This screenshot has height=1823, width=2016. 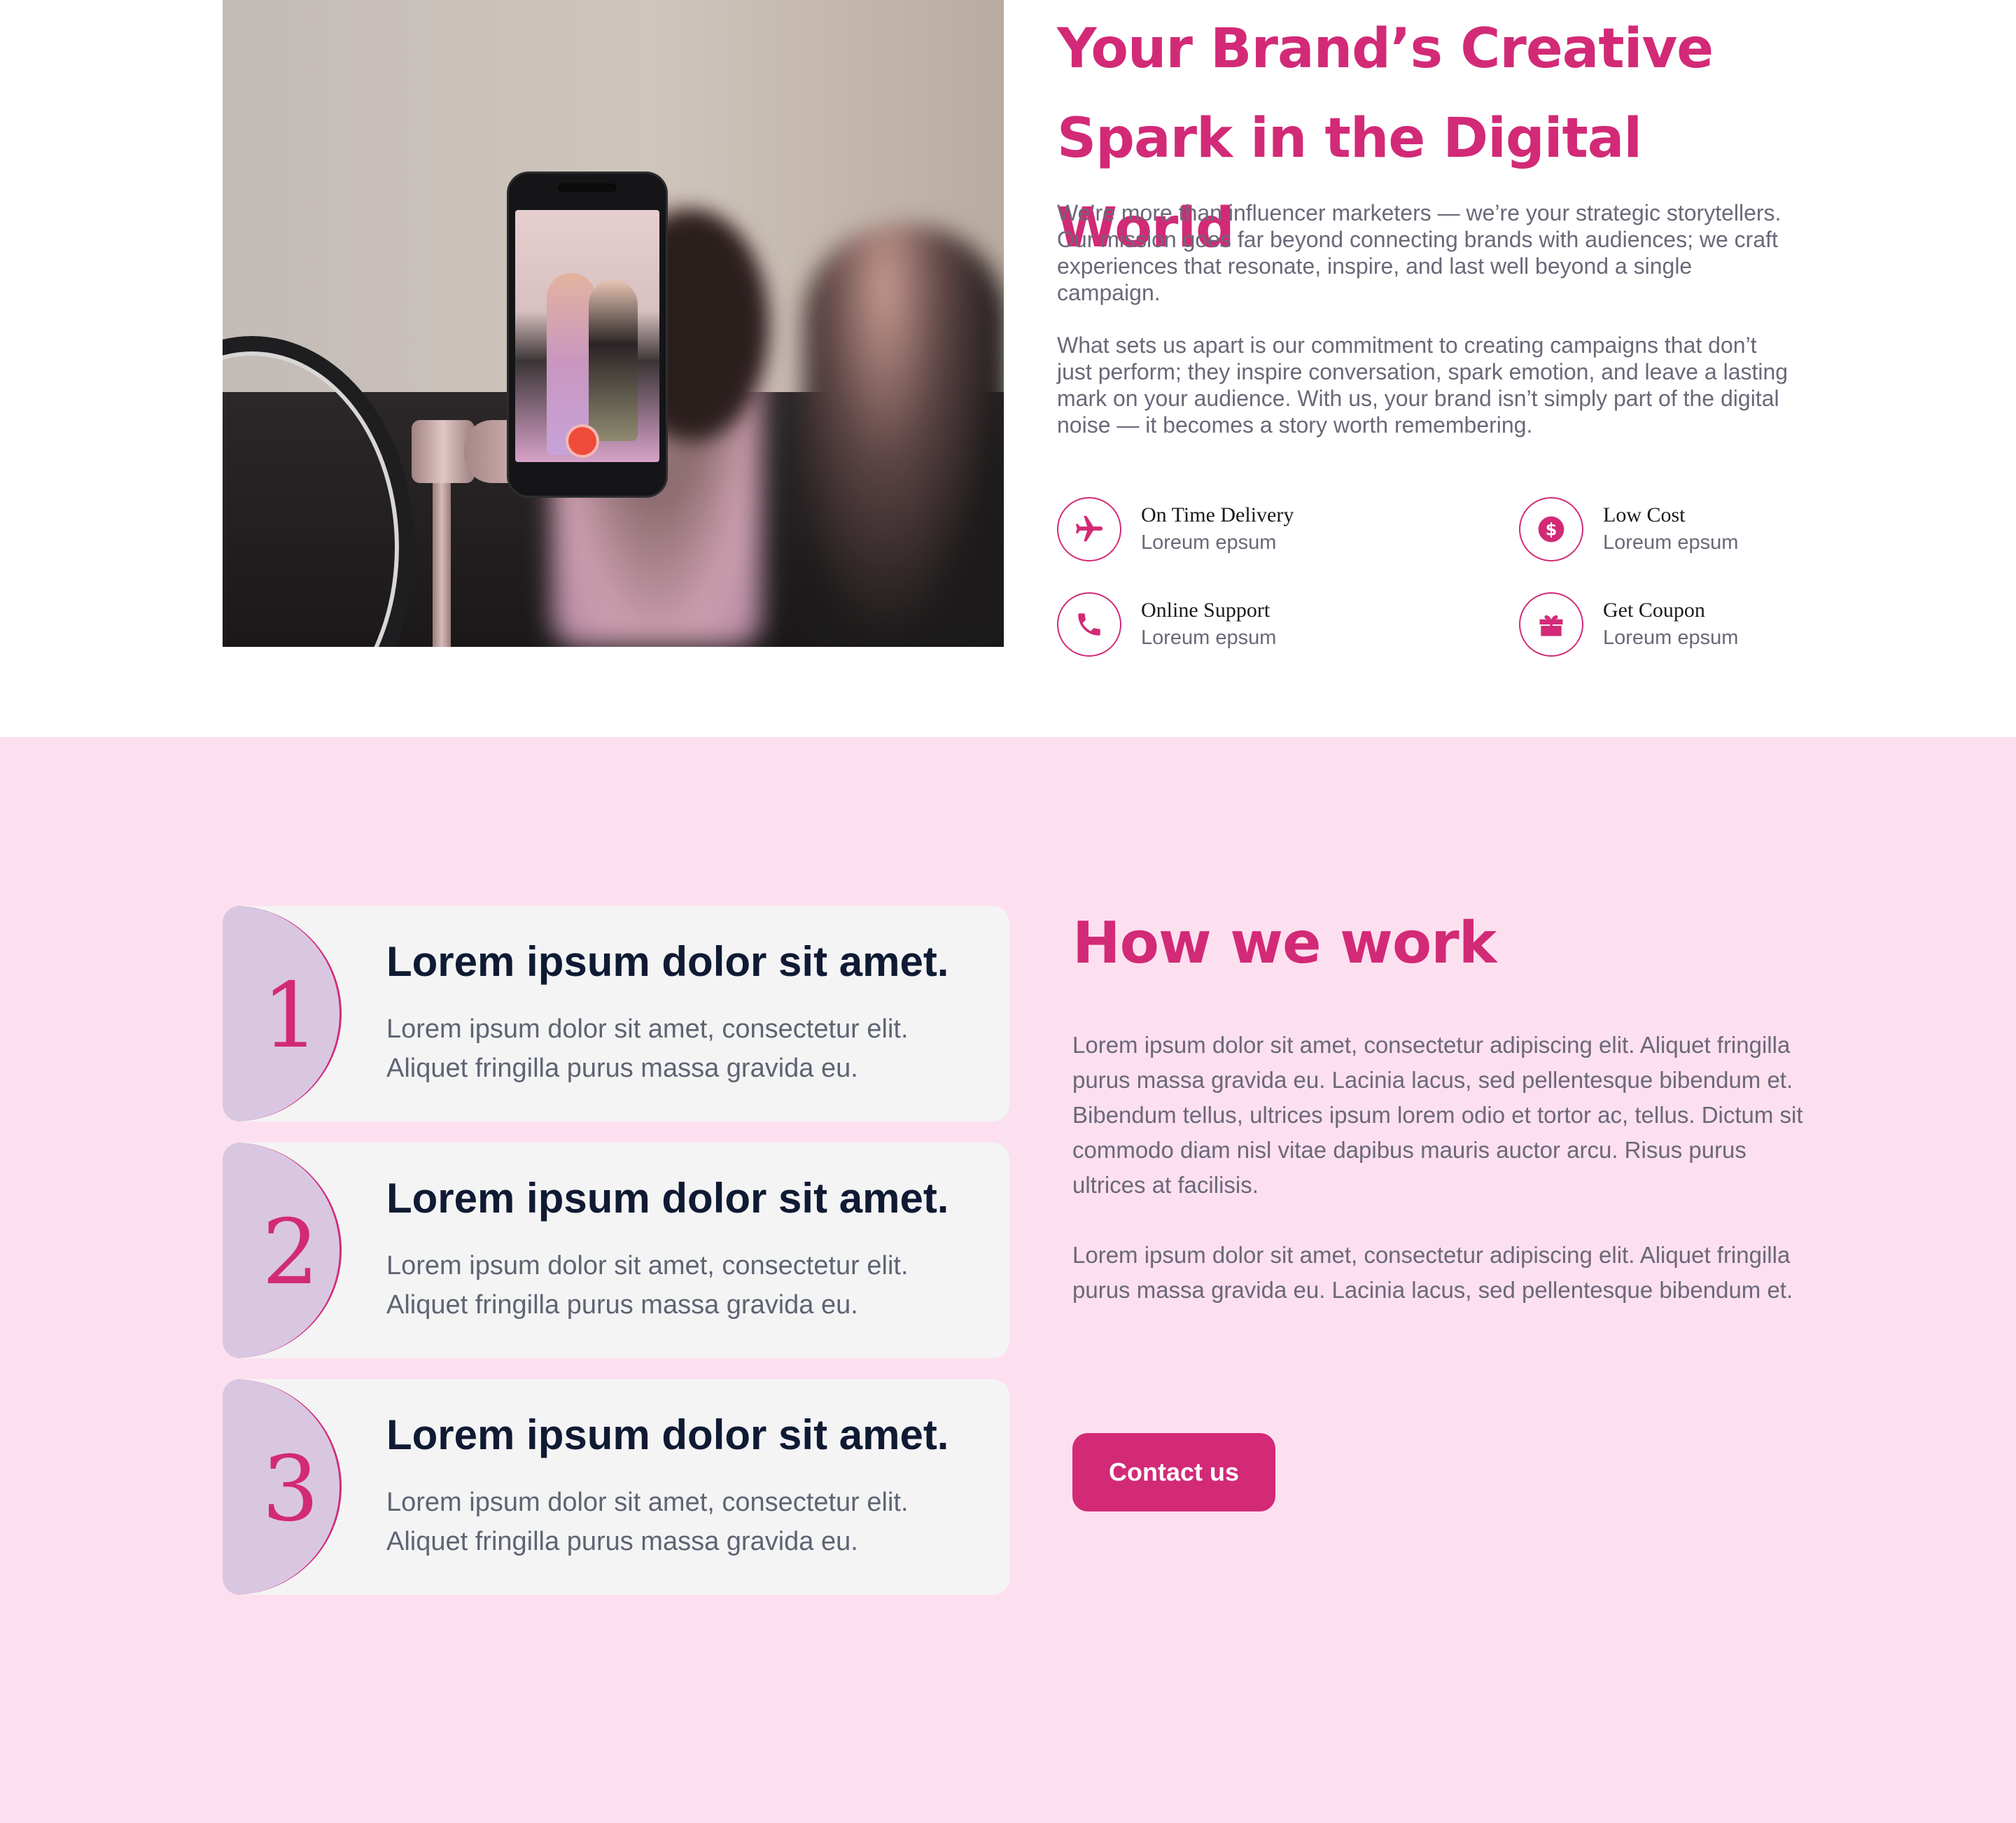 What do you see at coordinates (1205, 610) in the screenshot?
I see `feature-title: Online Support` at bounding box center [1205, 610].